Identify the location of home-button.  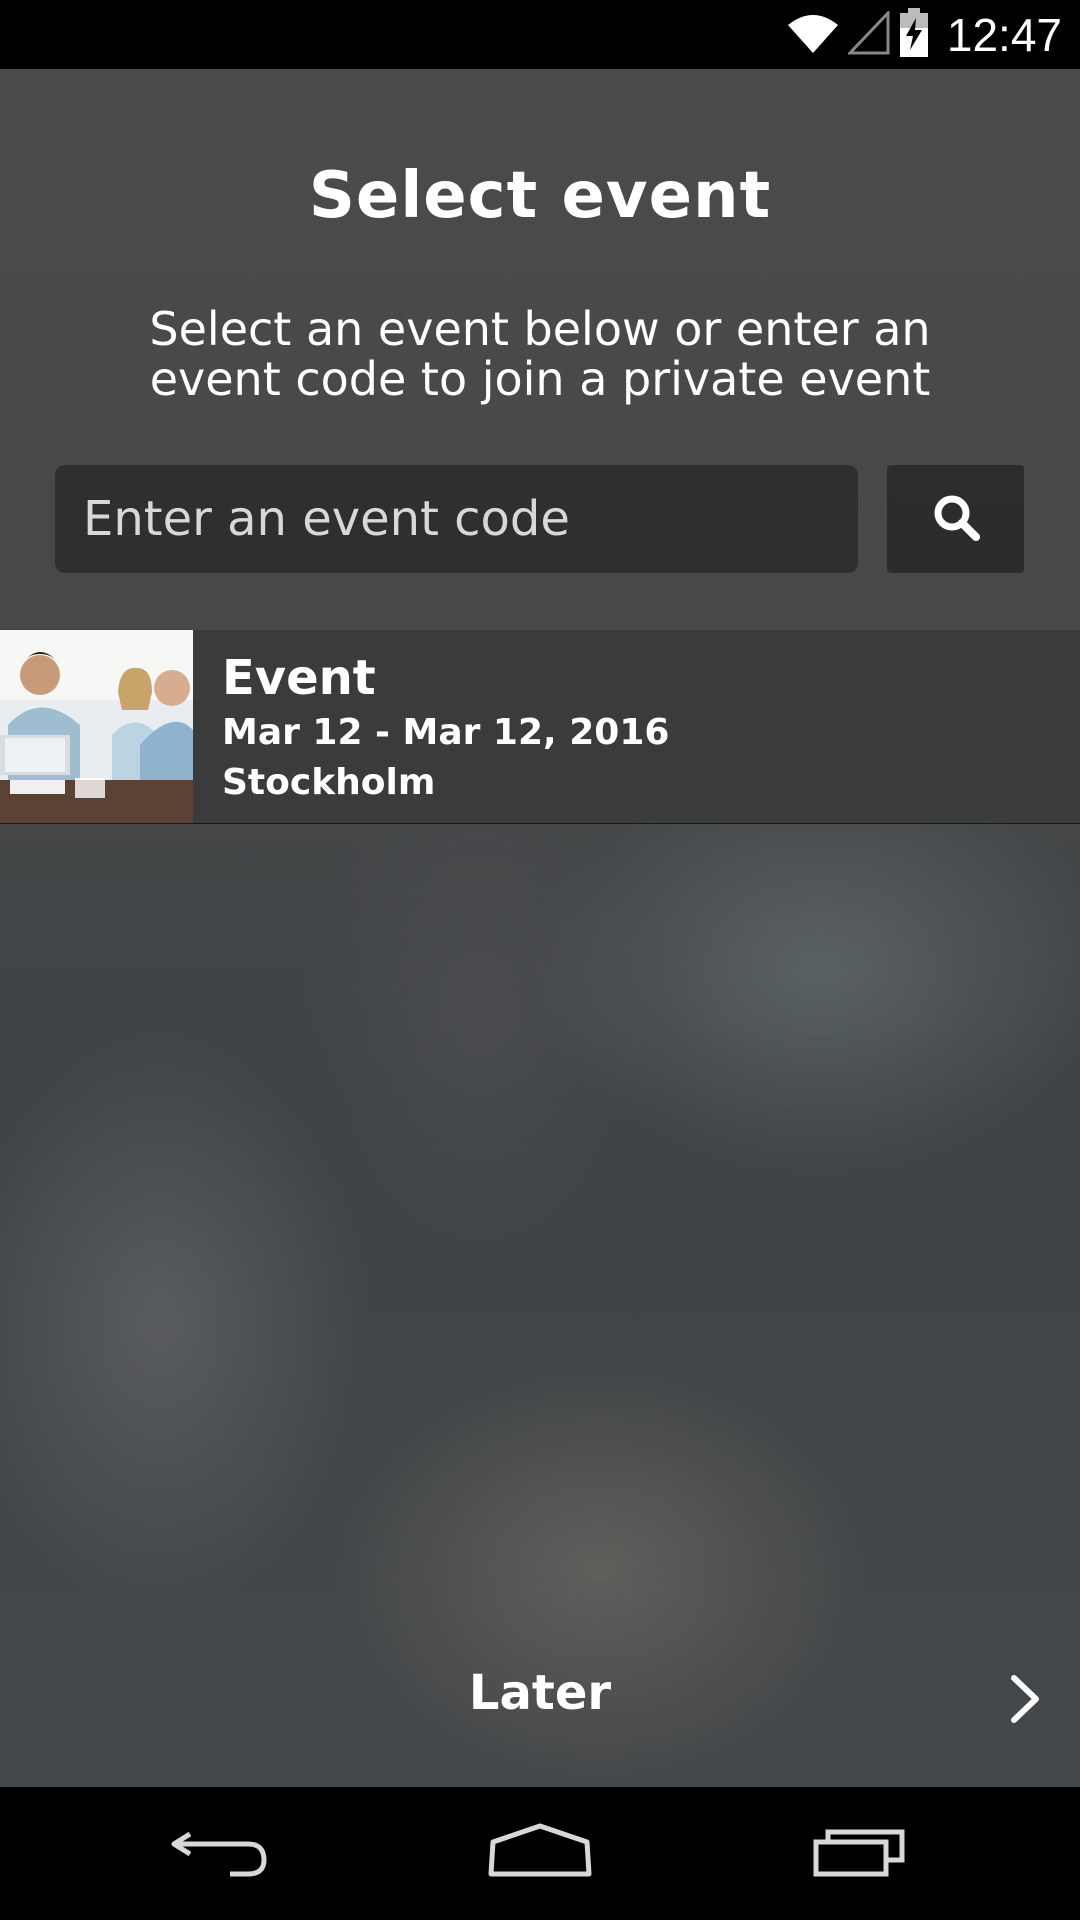
(540, 1852).